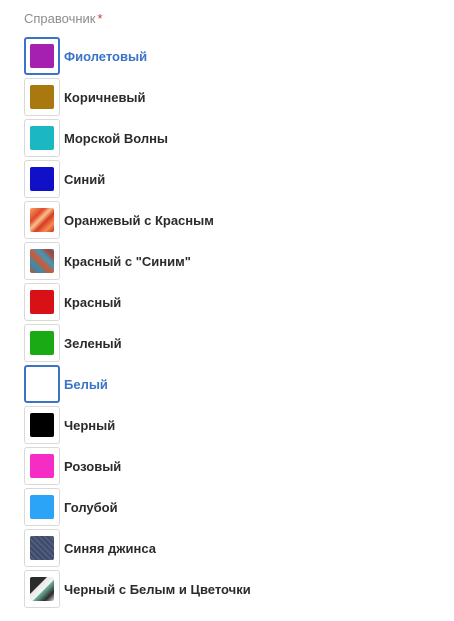 The height and width of the screenshot is (621, 454). I want to click on color-chip-pink, so click(42, 466).